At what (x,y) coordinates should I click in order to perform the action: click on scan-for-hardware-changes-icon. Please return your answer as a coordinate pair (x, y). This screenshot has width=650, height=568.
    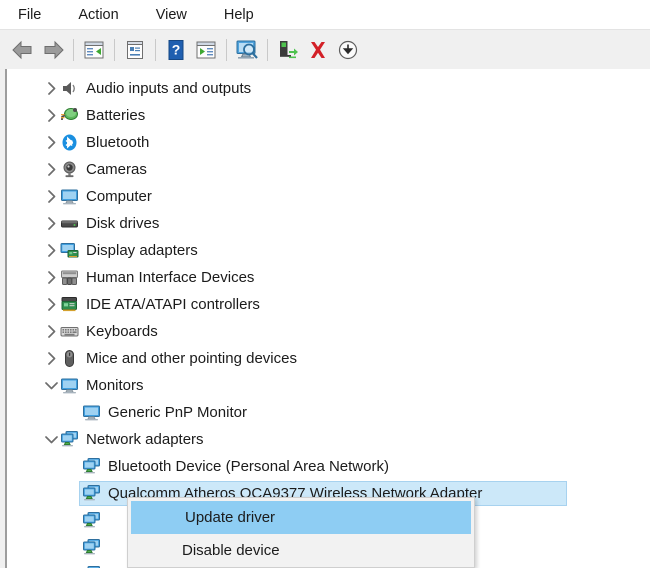
    Looking at the image, I should click on (247, 50).